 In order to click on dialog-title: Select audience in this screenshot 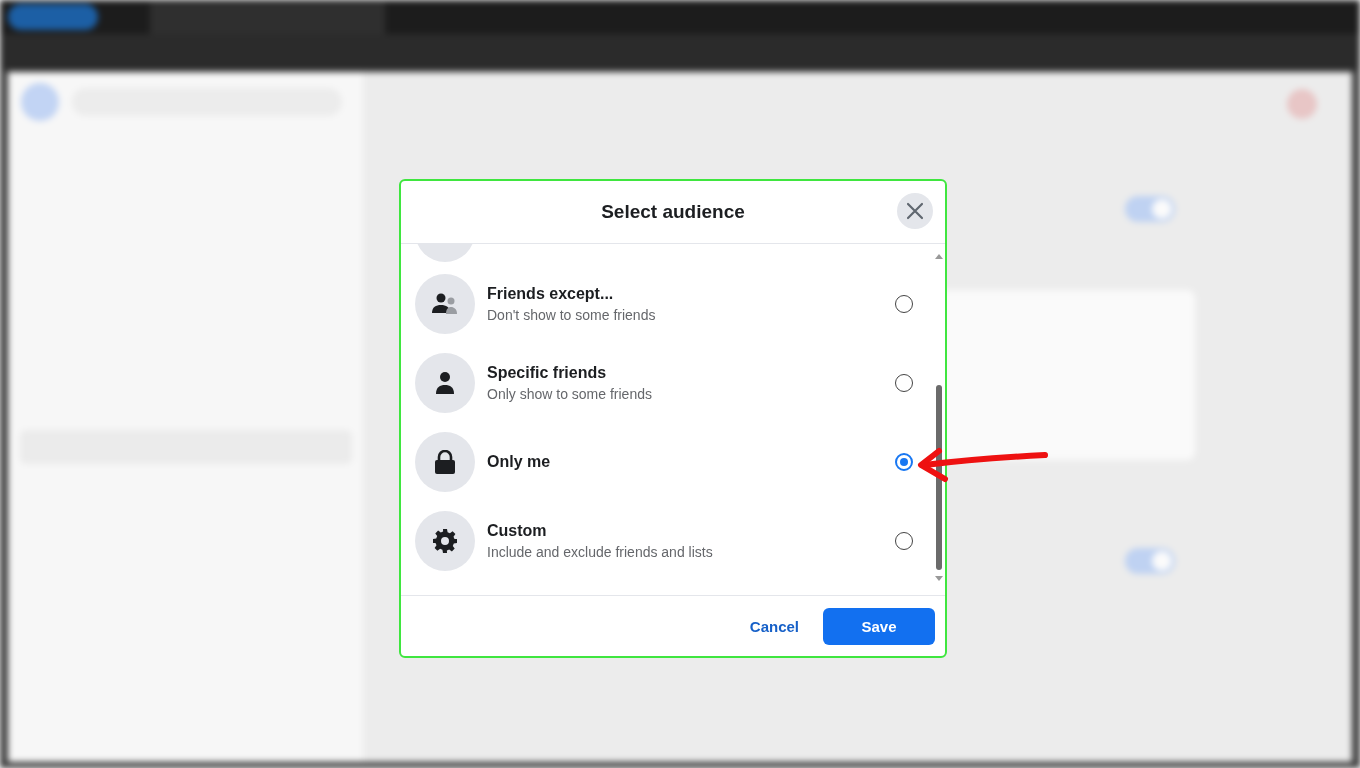, I will do `click(673, 212)`.